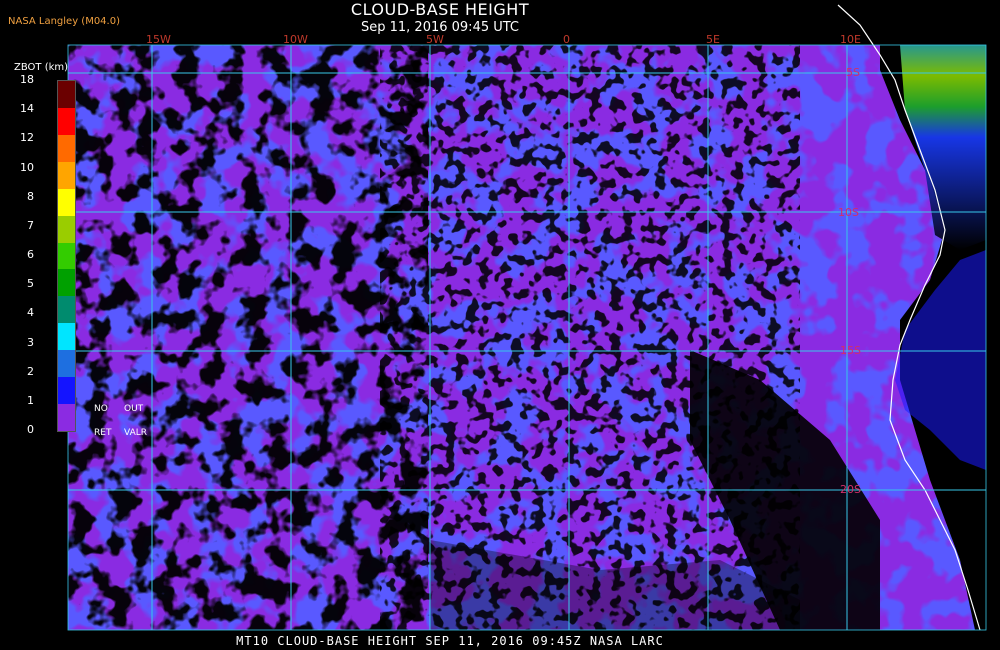  What do you see at coordinates (850, 39) in the screenshot?
I see `lon-label-10e: 10E` at bounding box center [850, 39].